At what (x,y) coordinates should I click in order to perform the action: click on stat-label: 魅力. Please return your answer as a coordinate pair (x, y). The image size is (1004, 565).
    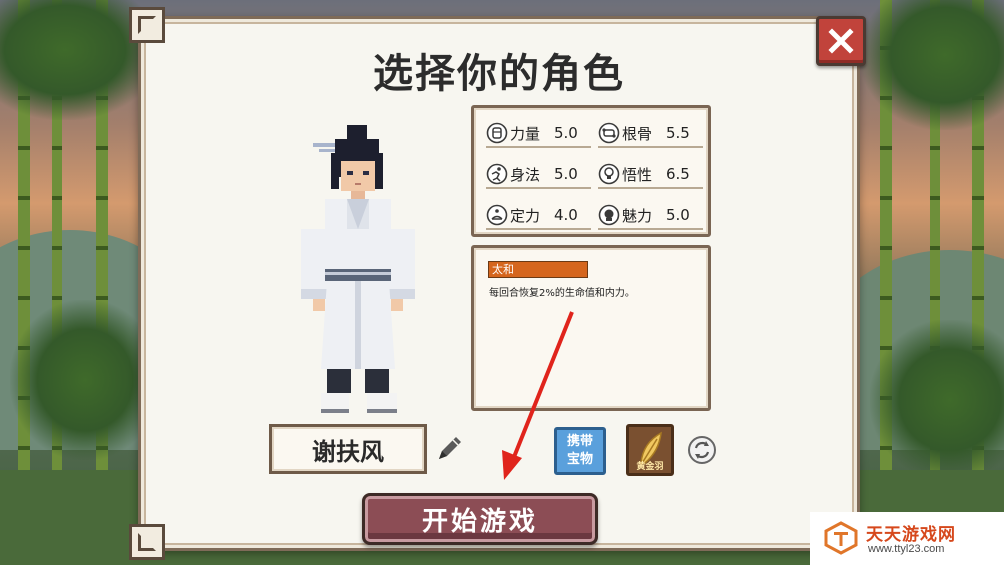
    Looking at the image, I should click on (637, 215).